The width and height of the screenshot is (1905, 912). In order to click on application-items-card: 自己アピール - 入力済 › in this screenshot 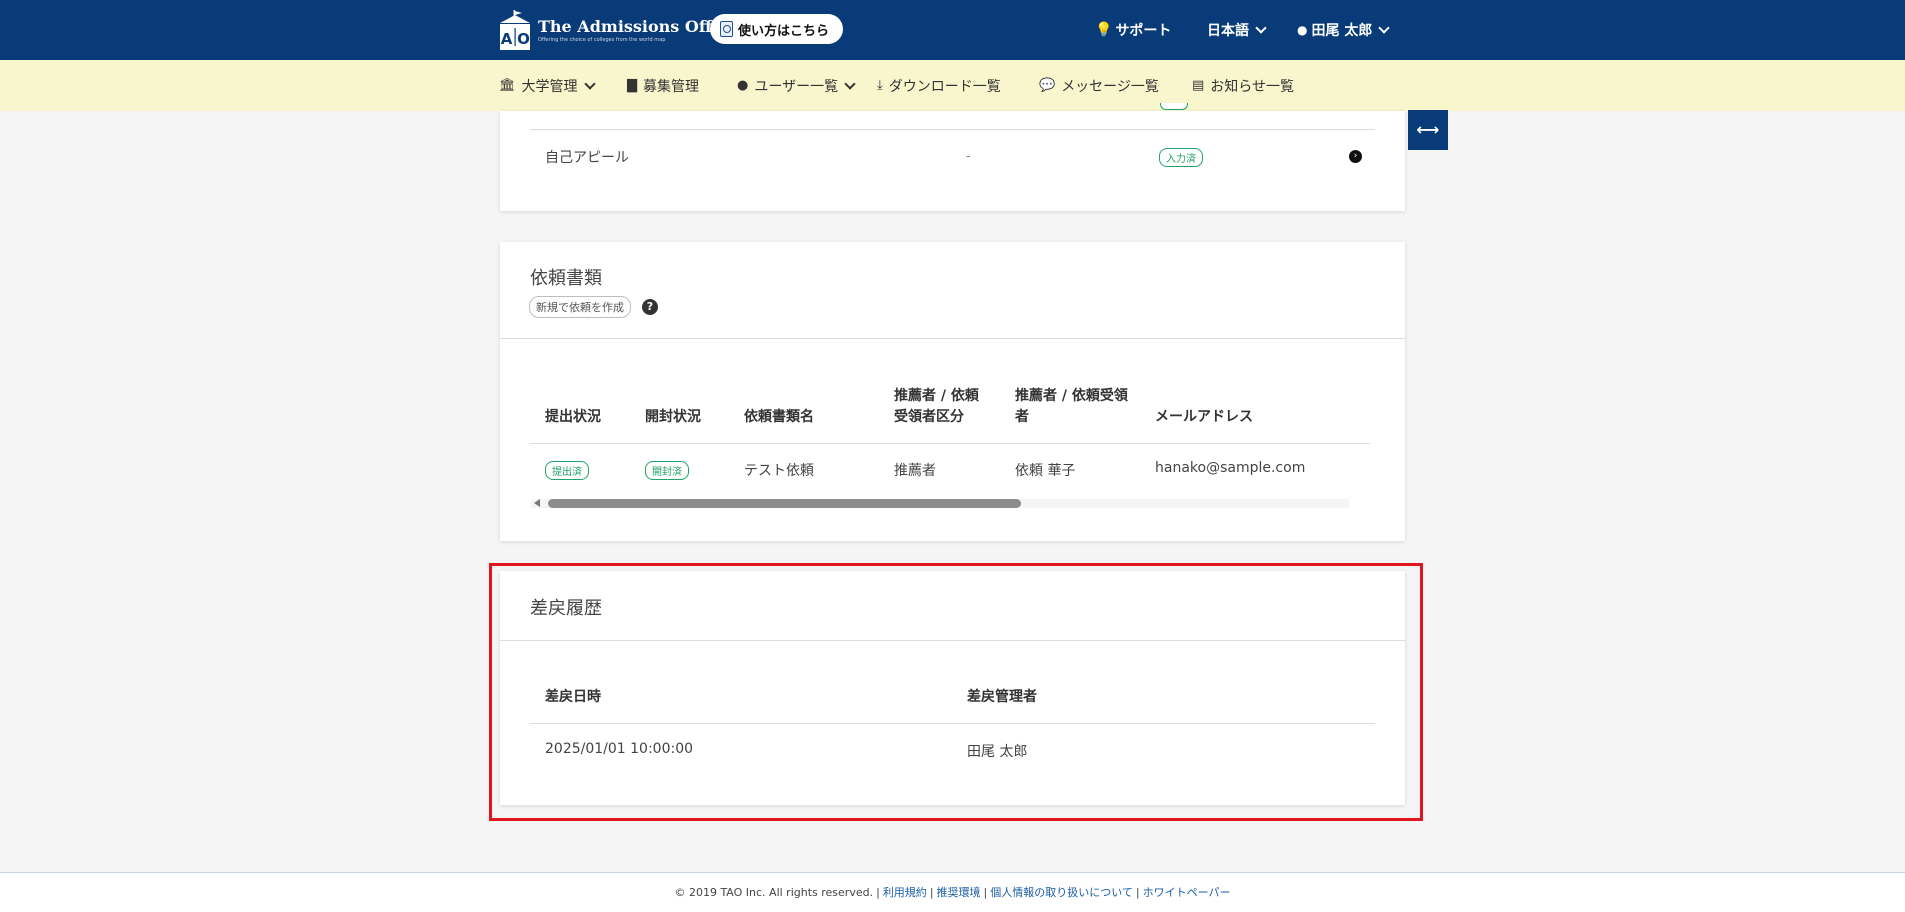, I will do `click(952, 157)`.